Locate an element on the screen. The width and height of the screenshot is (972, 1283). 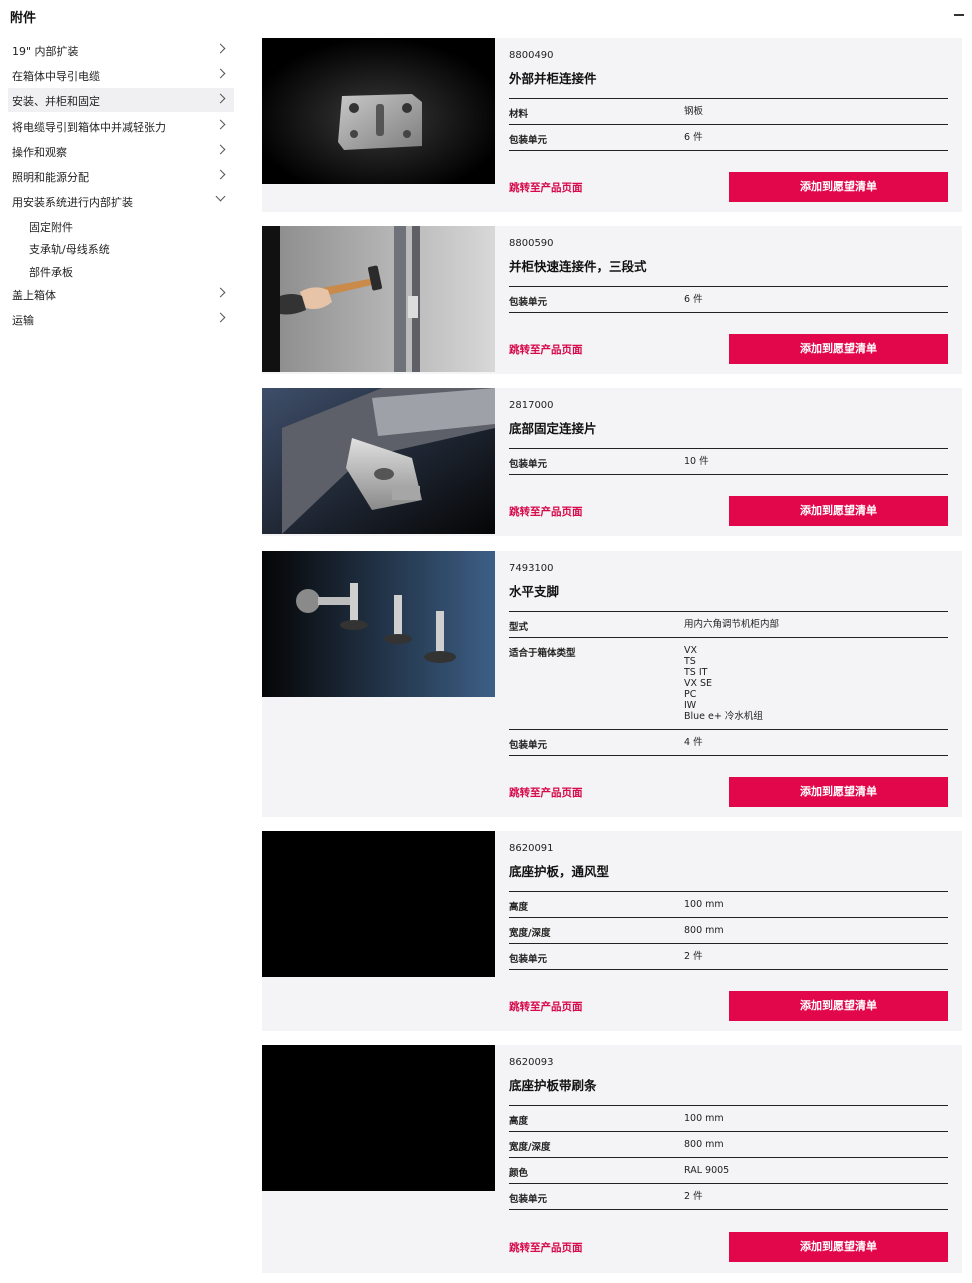
sidebar-item-label: 将电缆导引到箱体中并减轻张力 is located at coordinates (89, 127).